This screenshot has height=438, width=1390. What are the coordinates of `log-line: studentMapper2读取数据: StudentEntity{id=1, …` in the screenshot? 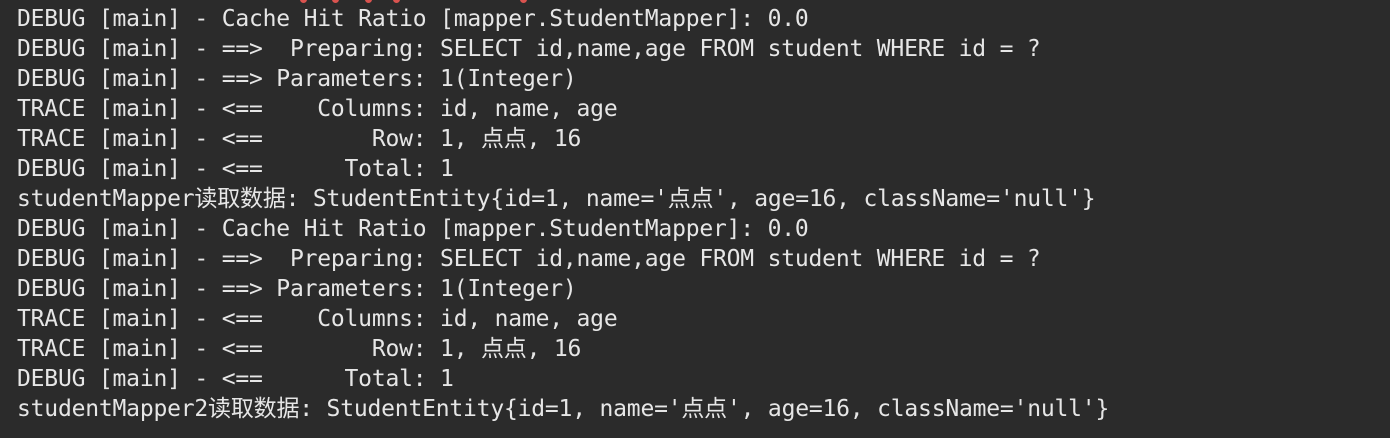 It's located at (563, 409).